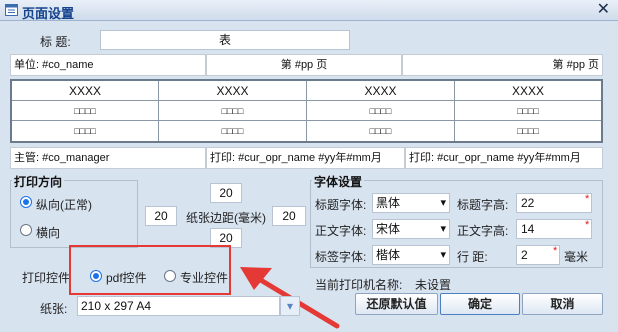 The image size is (618, 332). I want to click on page-center-cell: 第 #pp 页, so click(304, 65).